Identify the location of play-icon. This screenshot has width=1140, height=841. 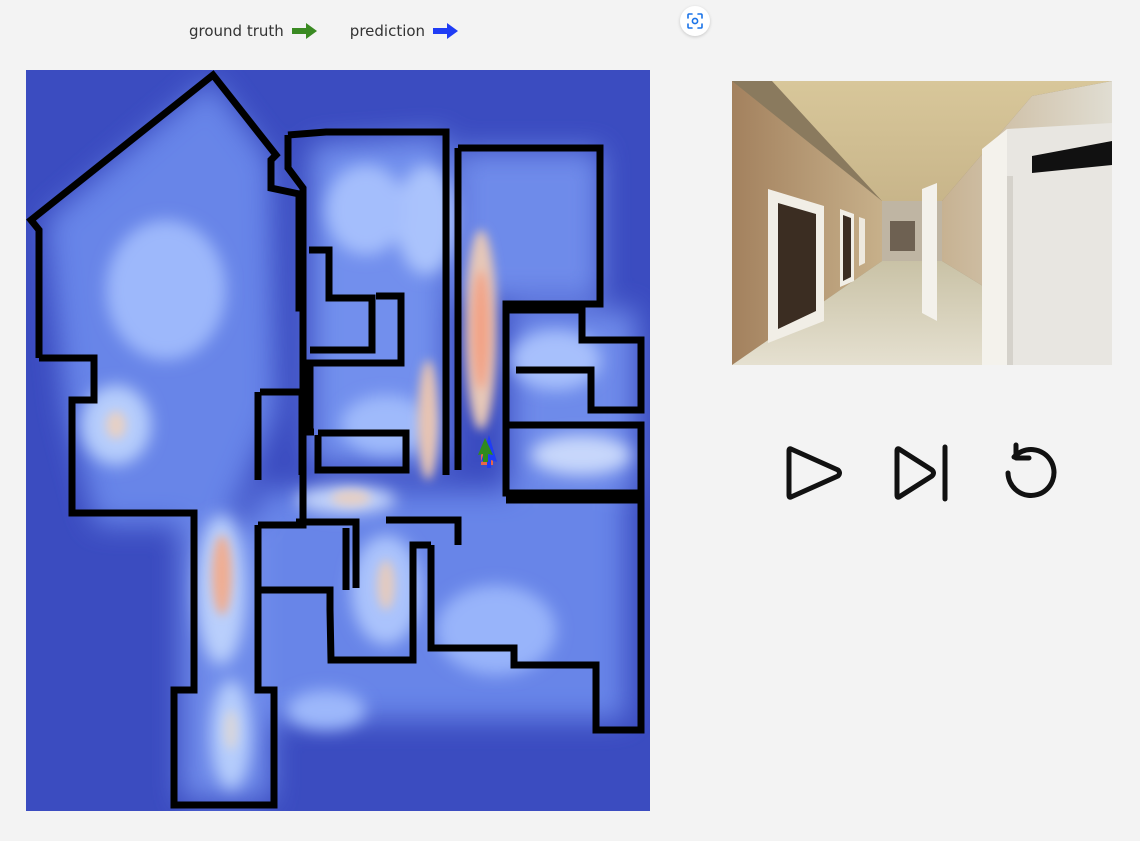
(814, 473).